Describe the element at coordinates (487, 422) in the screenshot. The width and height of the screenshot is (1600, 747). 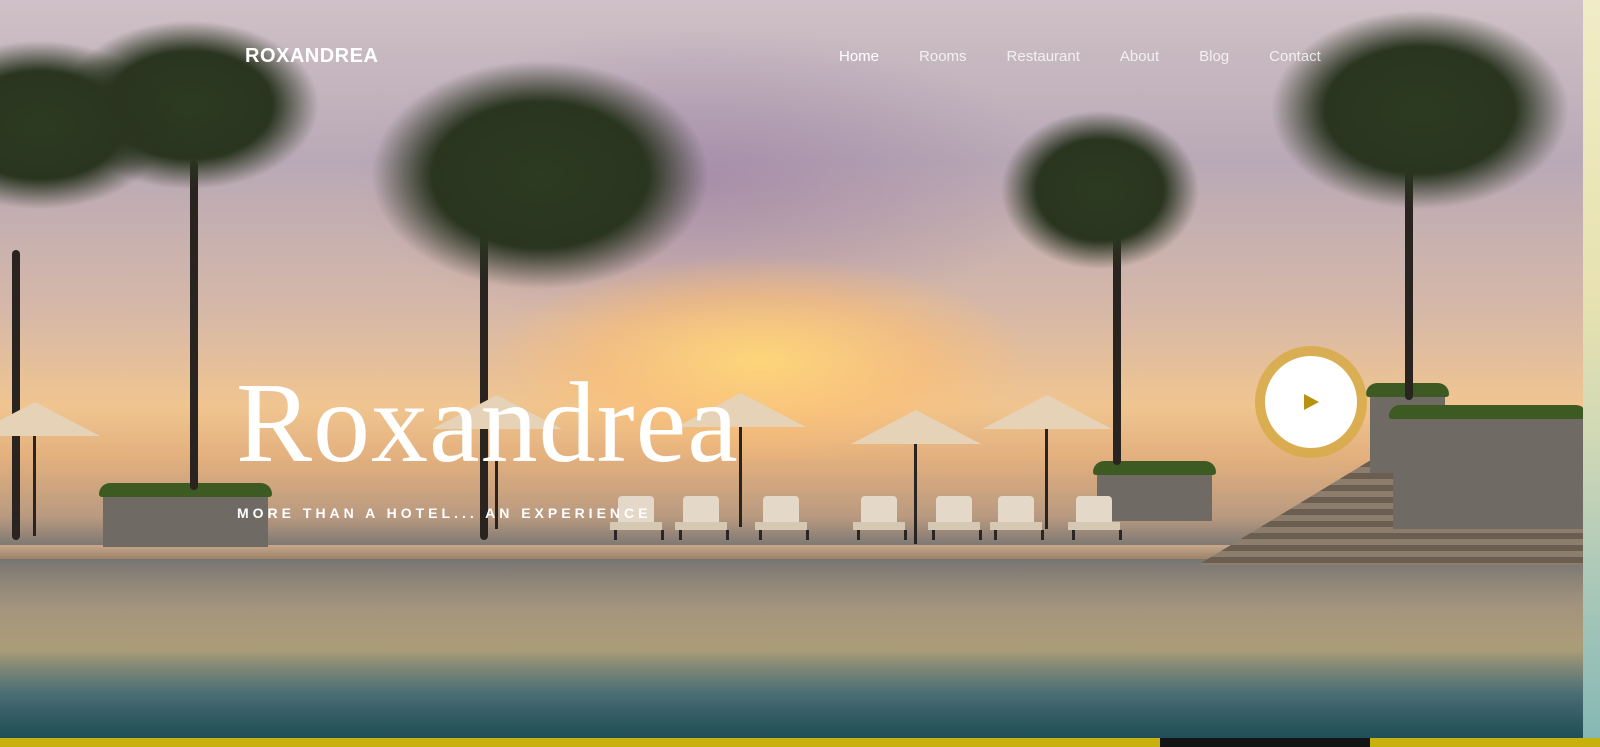
I see `hero-title: Roxandrea` at that location.